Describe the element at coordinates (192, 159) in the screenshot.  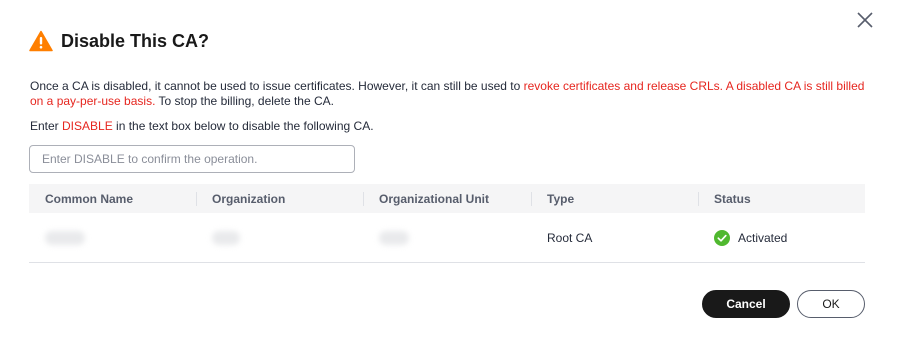
I see `confirm-input` at that location.